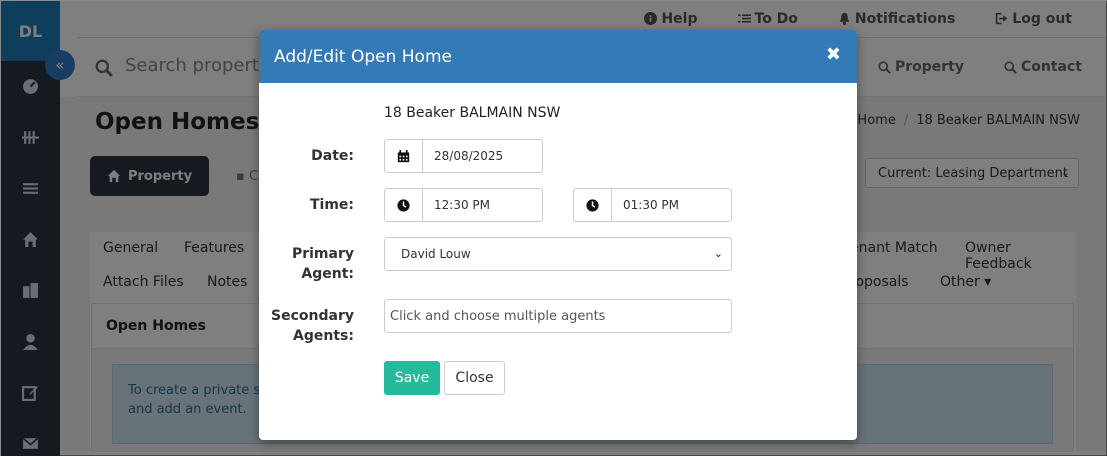 This screenshot has width=1107, height=456. I want to click on modal-header: Add/Edit Open Home ✖, so click(558, 56).